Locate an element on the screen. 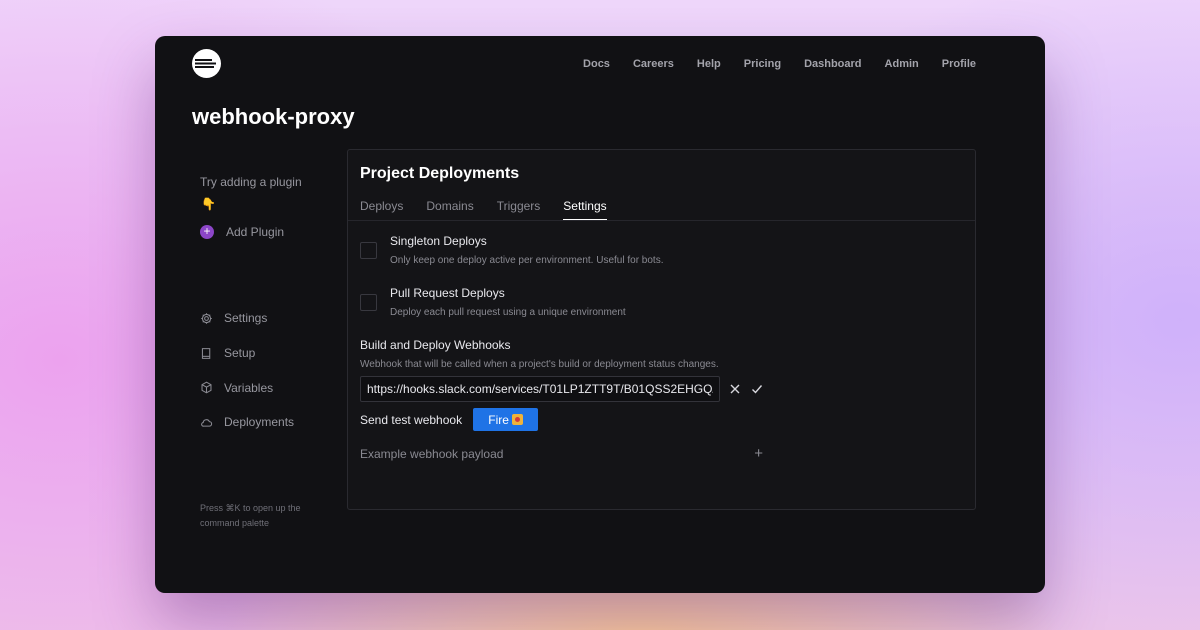 The image size is (1200, 630). clear-url-button is located at coordinates (735, 389).